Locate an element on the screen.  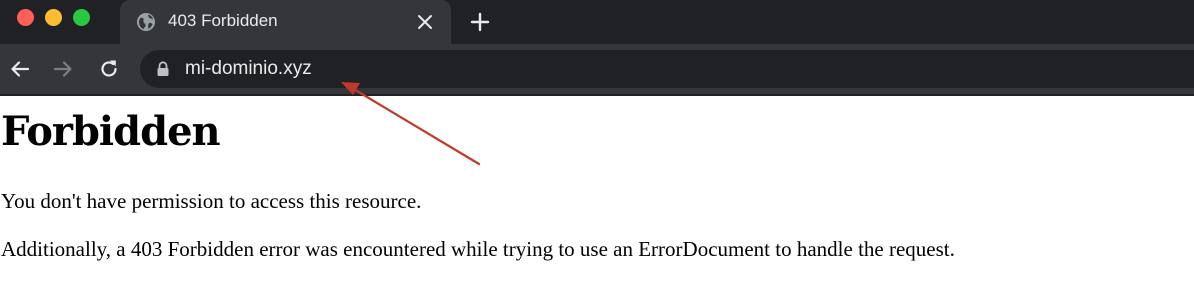
globe-icon is located at coordinates (146, 22).